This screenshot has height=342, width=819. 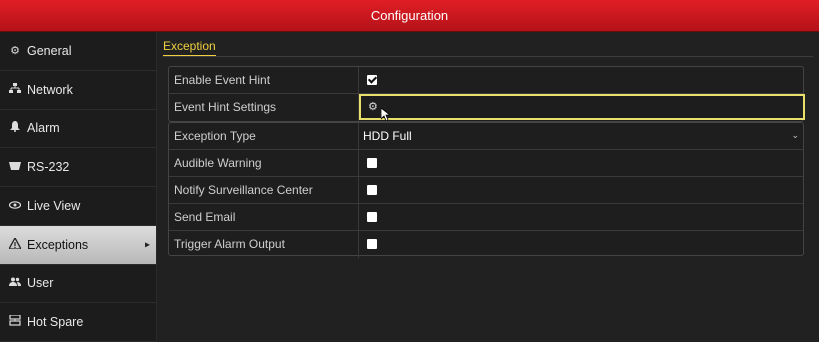 What do you see at coordinates (15, 321) in the screenshot?
I see `hot-spare-icon` at bounding box center [15, 321].